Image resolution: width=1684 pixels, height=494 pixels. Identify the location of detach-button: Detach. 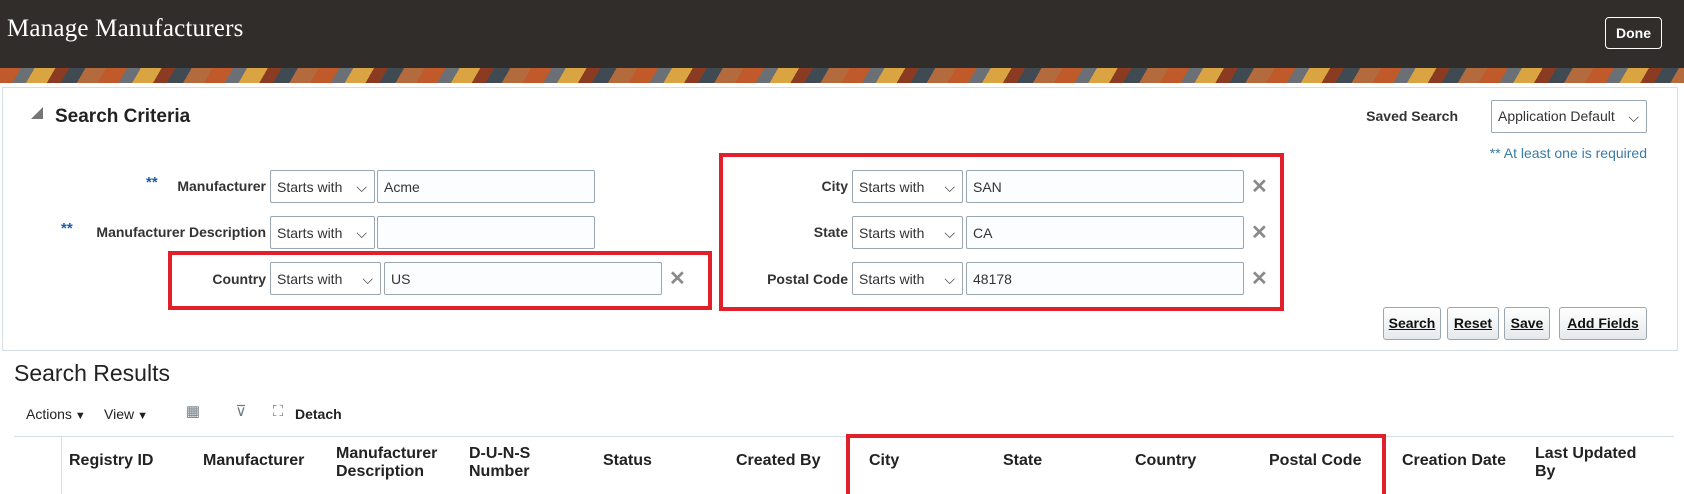
(318, 414).